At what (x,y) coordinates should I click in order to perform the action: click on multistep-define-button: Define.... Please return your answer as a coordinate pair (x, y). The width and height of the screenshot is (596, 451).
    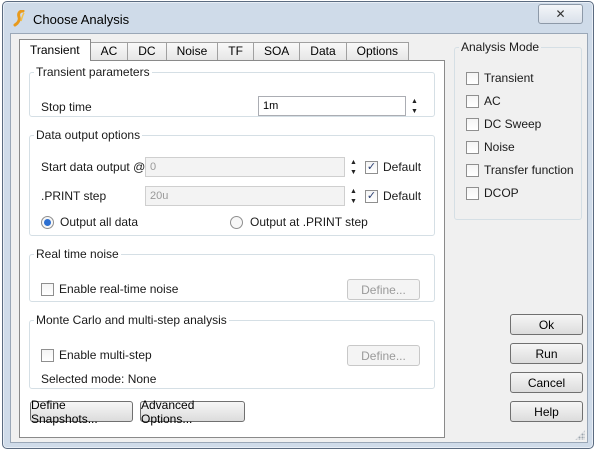
    Looking at the image, I should click on (383, 355).